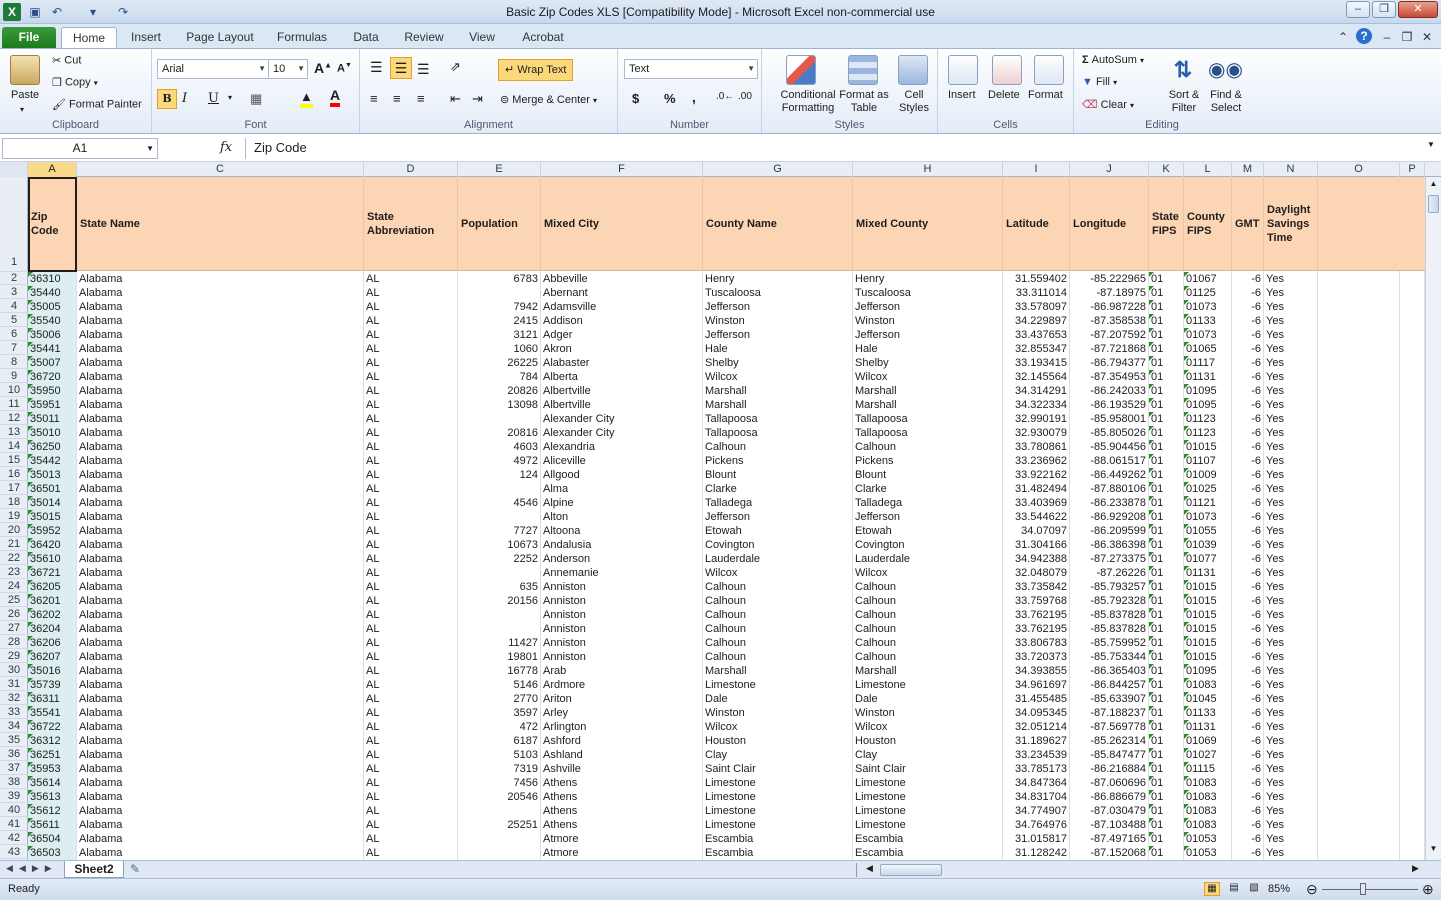 The width and height of the screenshot is (1441, 900). I want to click on cell-cfips: 01067, so click(1208, 279).